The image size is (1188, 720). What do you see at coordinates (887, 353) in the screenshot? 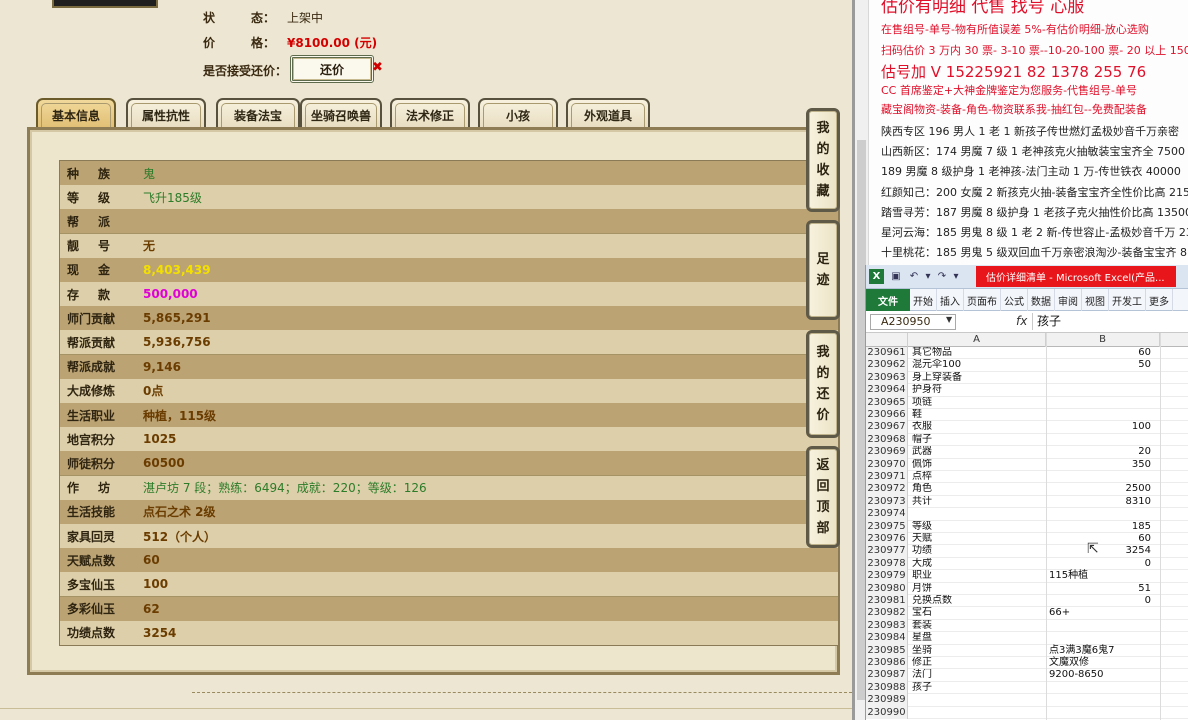
I see `row-number: 230961` at bounding box center [887, 353].